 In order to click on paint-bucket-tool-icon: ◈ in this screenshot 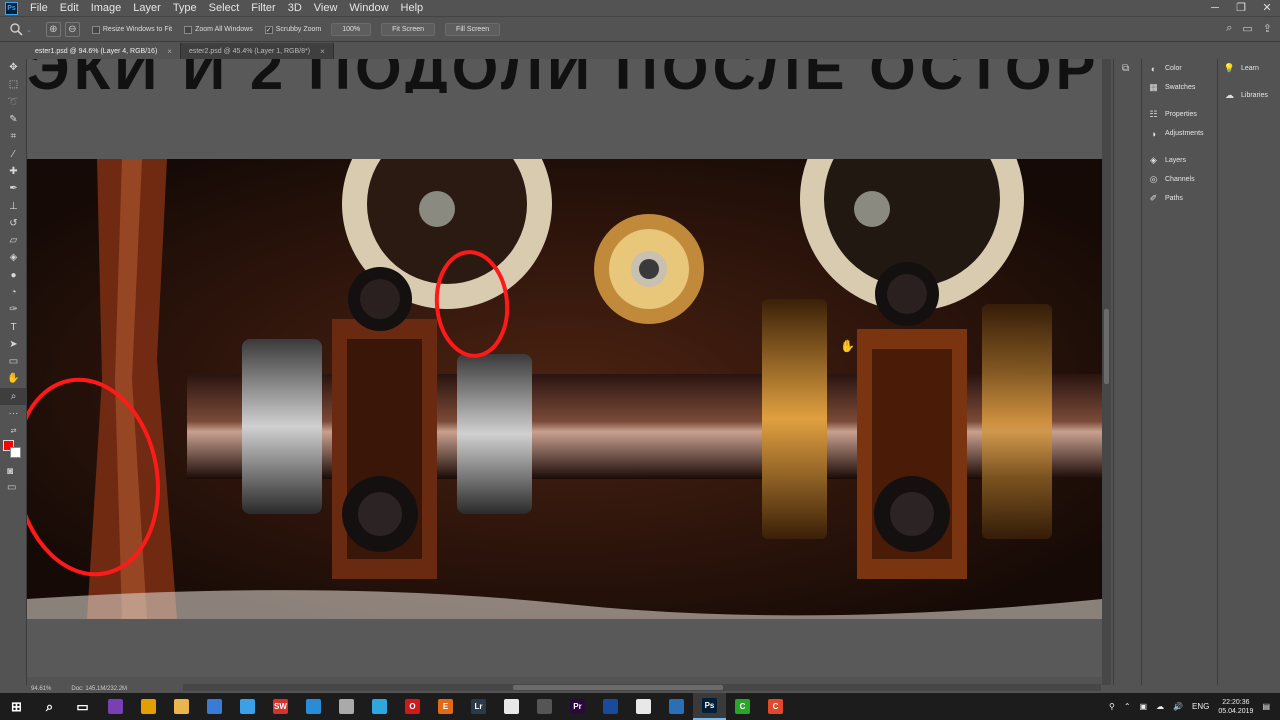, I will do `click(13, 257)`.